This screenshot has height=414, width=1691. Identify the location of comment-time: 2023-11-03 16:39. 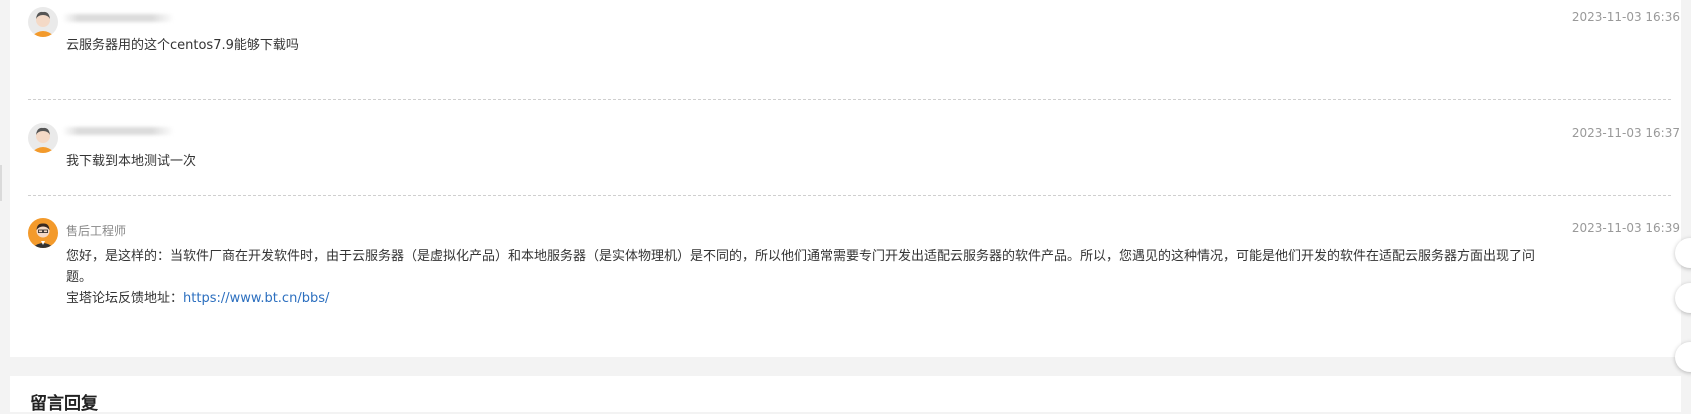
(1625, 228).